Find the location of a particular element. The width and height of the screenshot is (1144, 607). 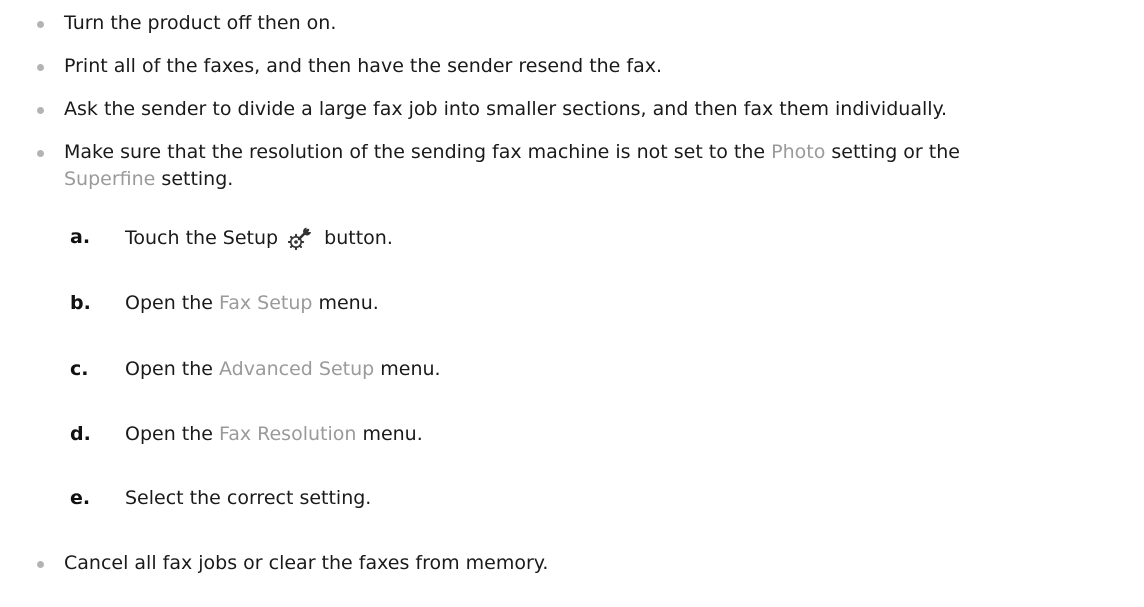

bullet-item-power-cycle: Turn the product off then on. is located at coordinates (168, 23).